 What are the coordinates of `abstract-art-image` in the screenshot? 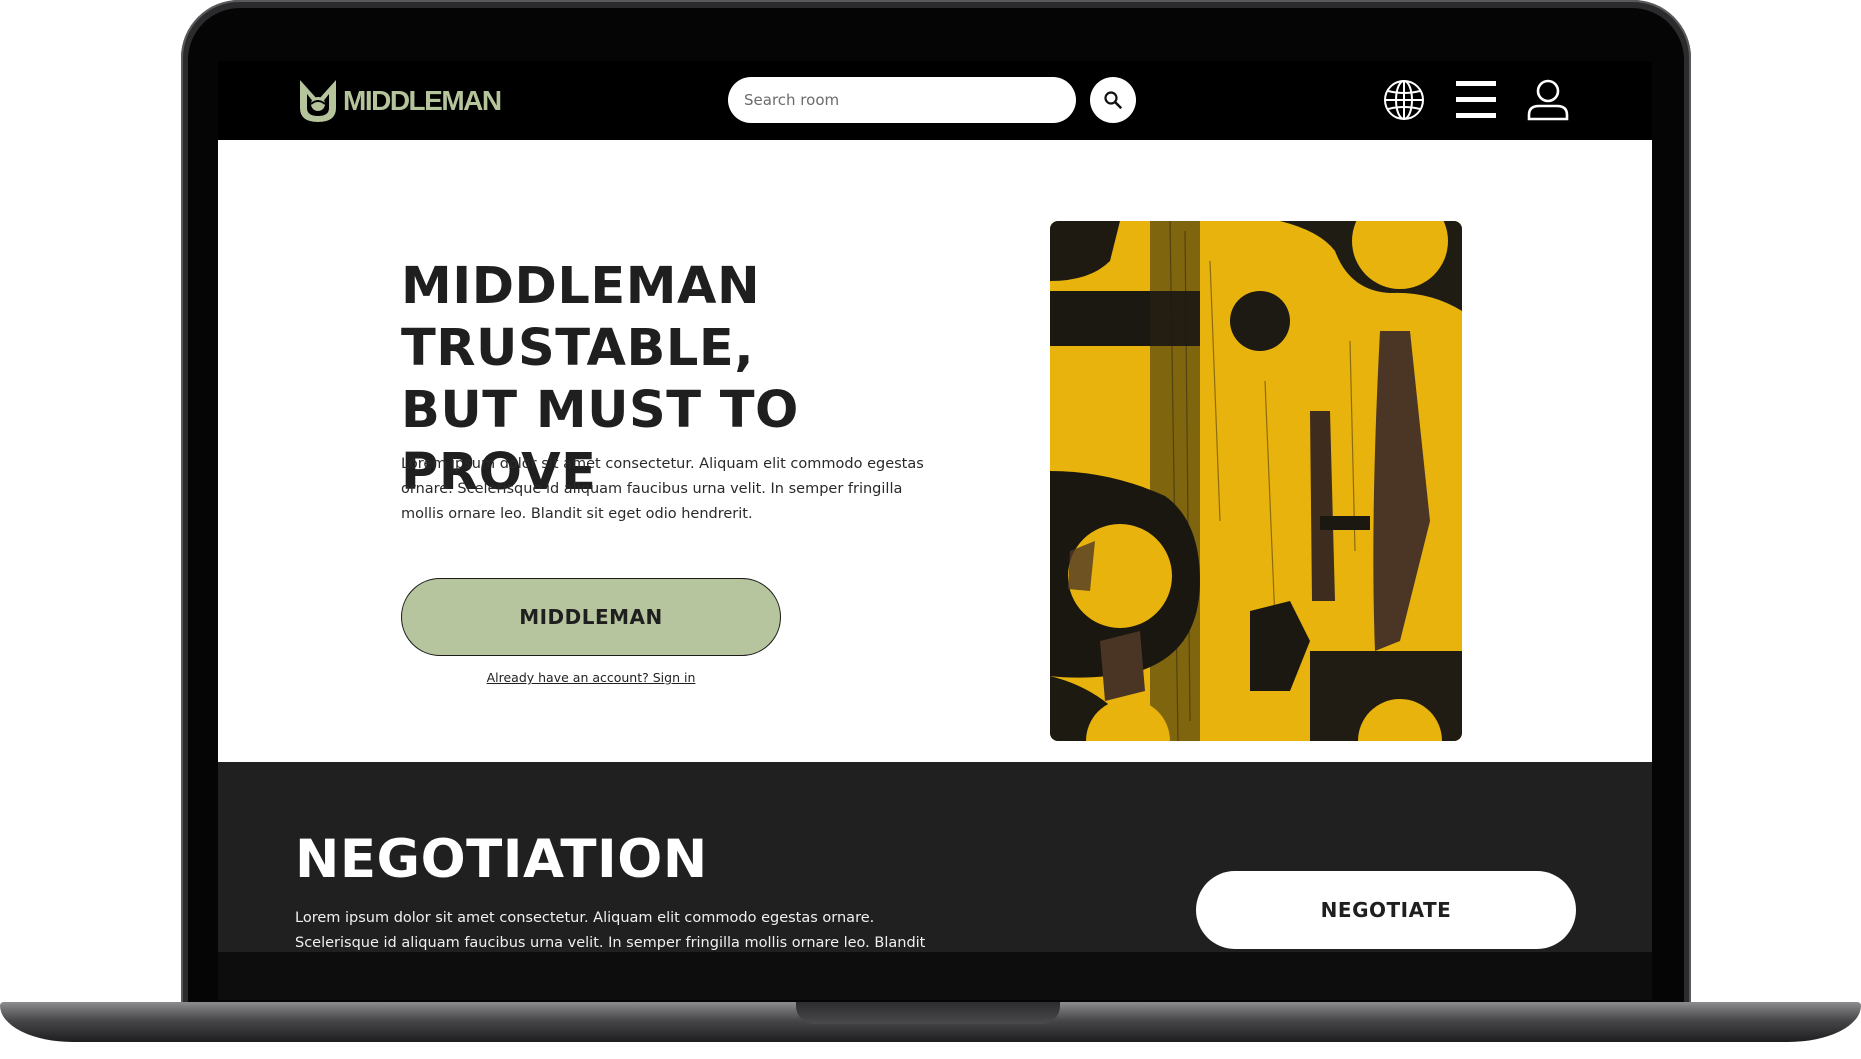 It's located at (1256, 481).